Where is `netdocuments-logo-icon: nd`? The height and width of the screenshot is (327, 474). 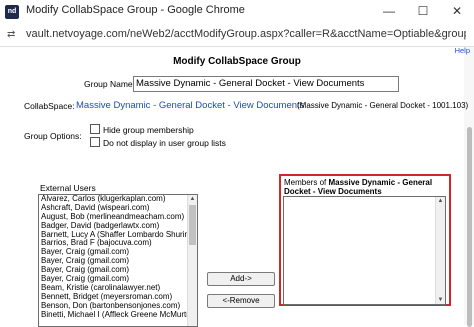 netdocuments-logo-icon: nd is located at coordinates (12, 12).